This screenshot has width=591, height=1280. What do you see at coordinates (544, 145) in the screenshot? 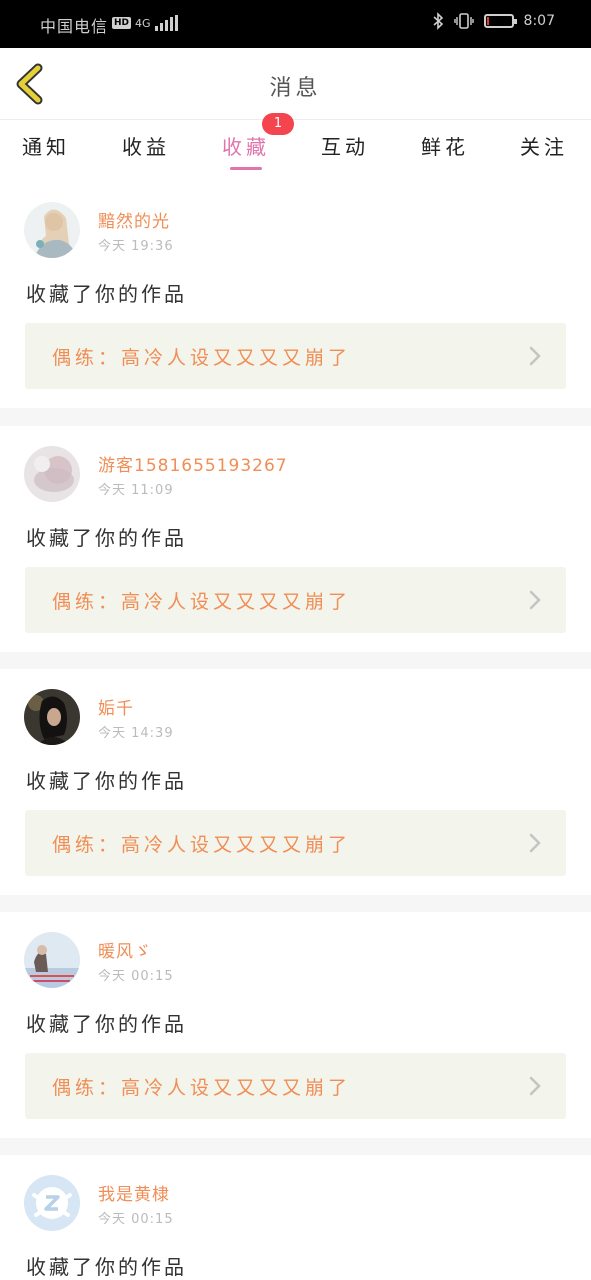
I see `tab-follow: 关注` at bounding box center [544, 145].